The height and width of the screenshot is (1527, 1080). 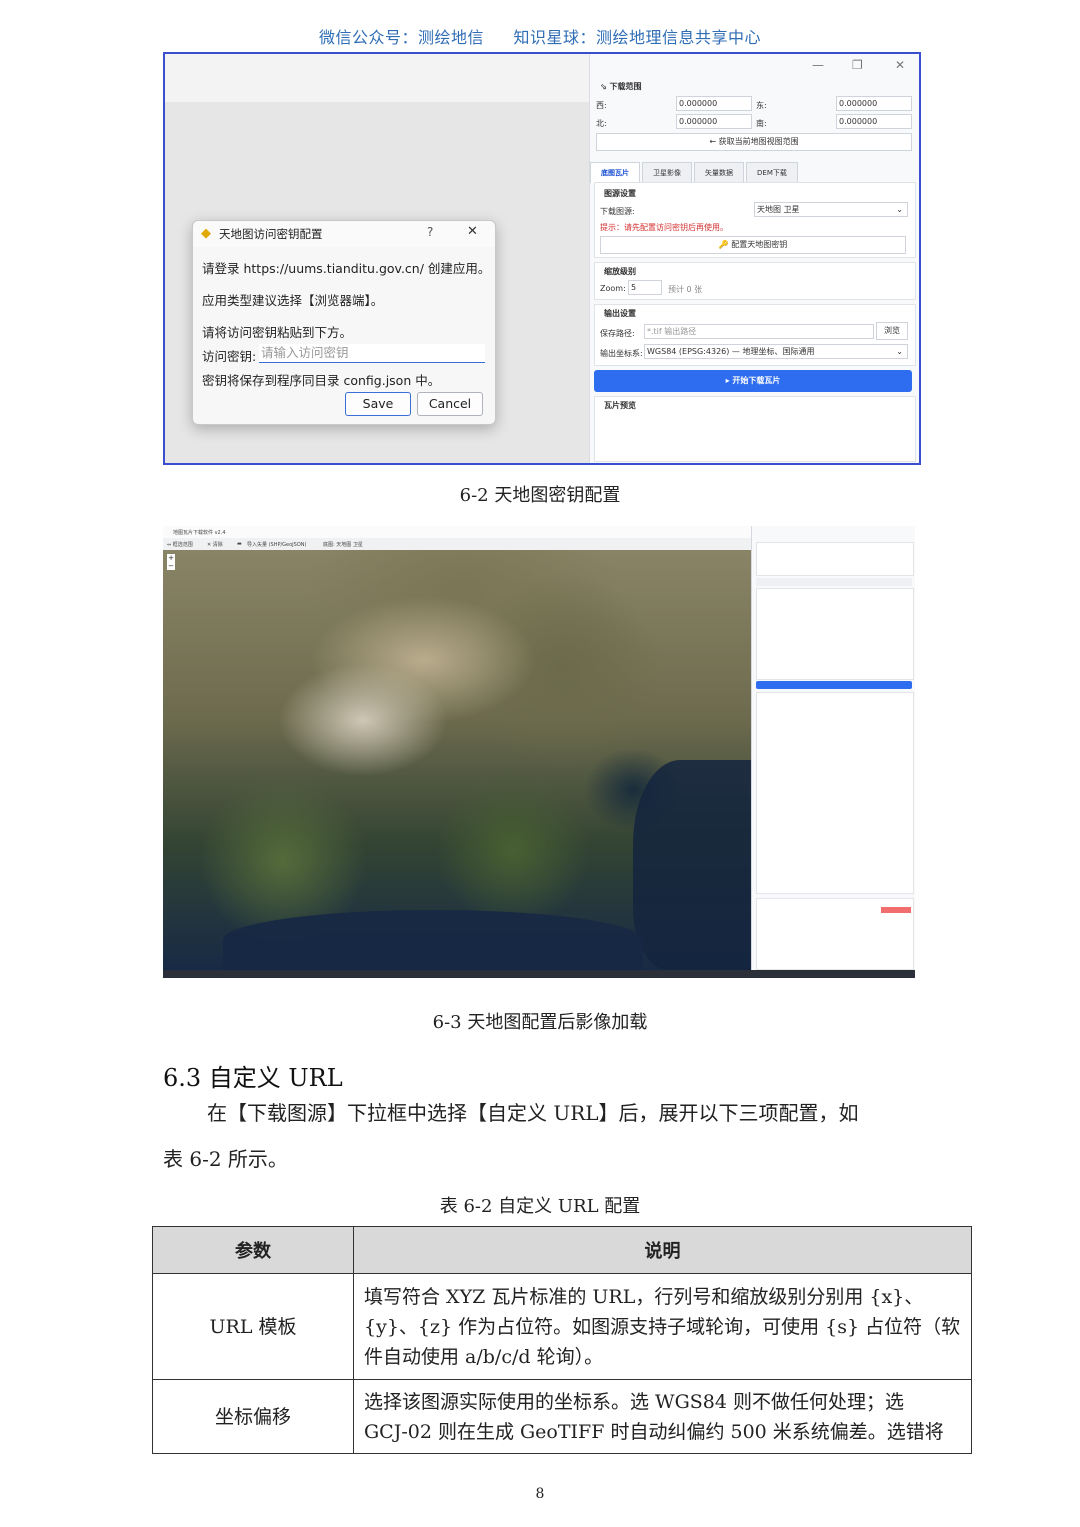 What do you see at coordinates (644, 1296) in the screenshot?
I see `desc-line: 填写符合 XYZ 瓦片标准的 URL，行列号和缩放级别分别用 {x}、` at bounding box center [644, 1296].